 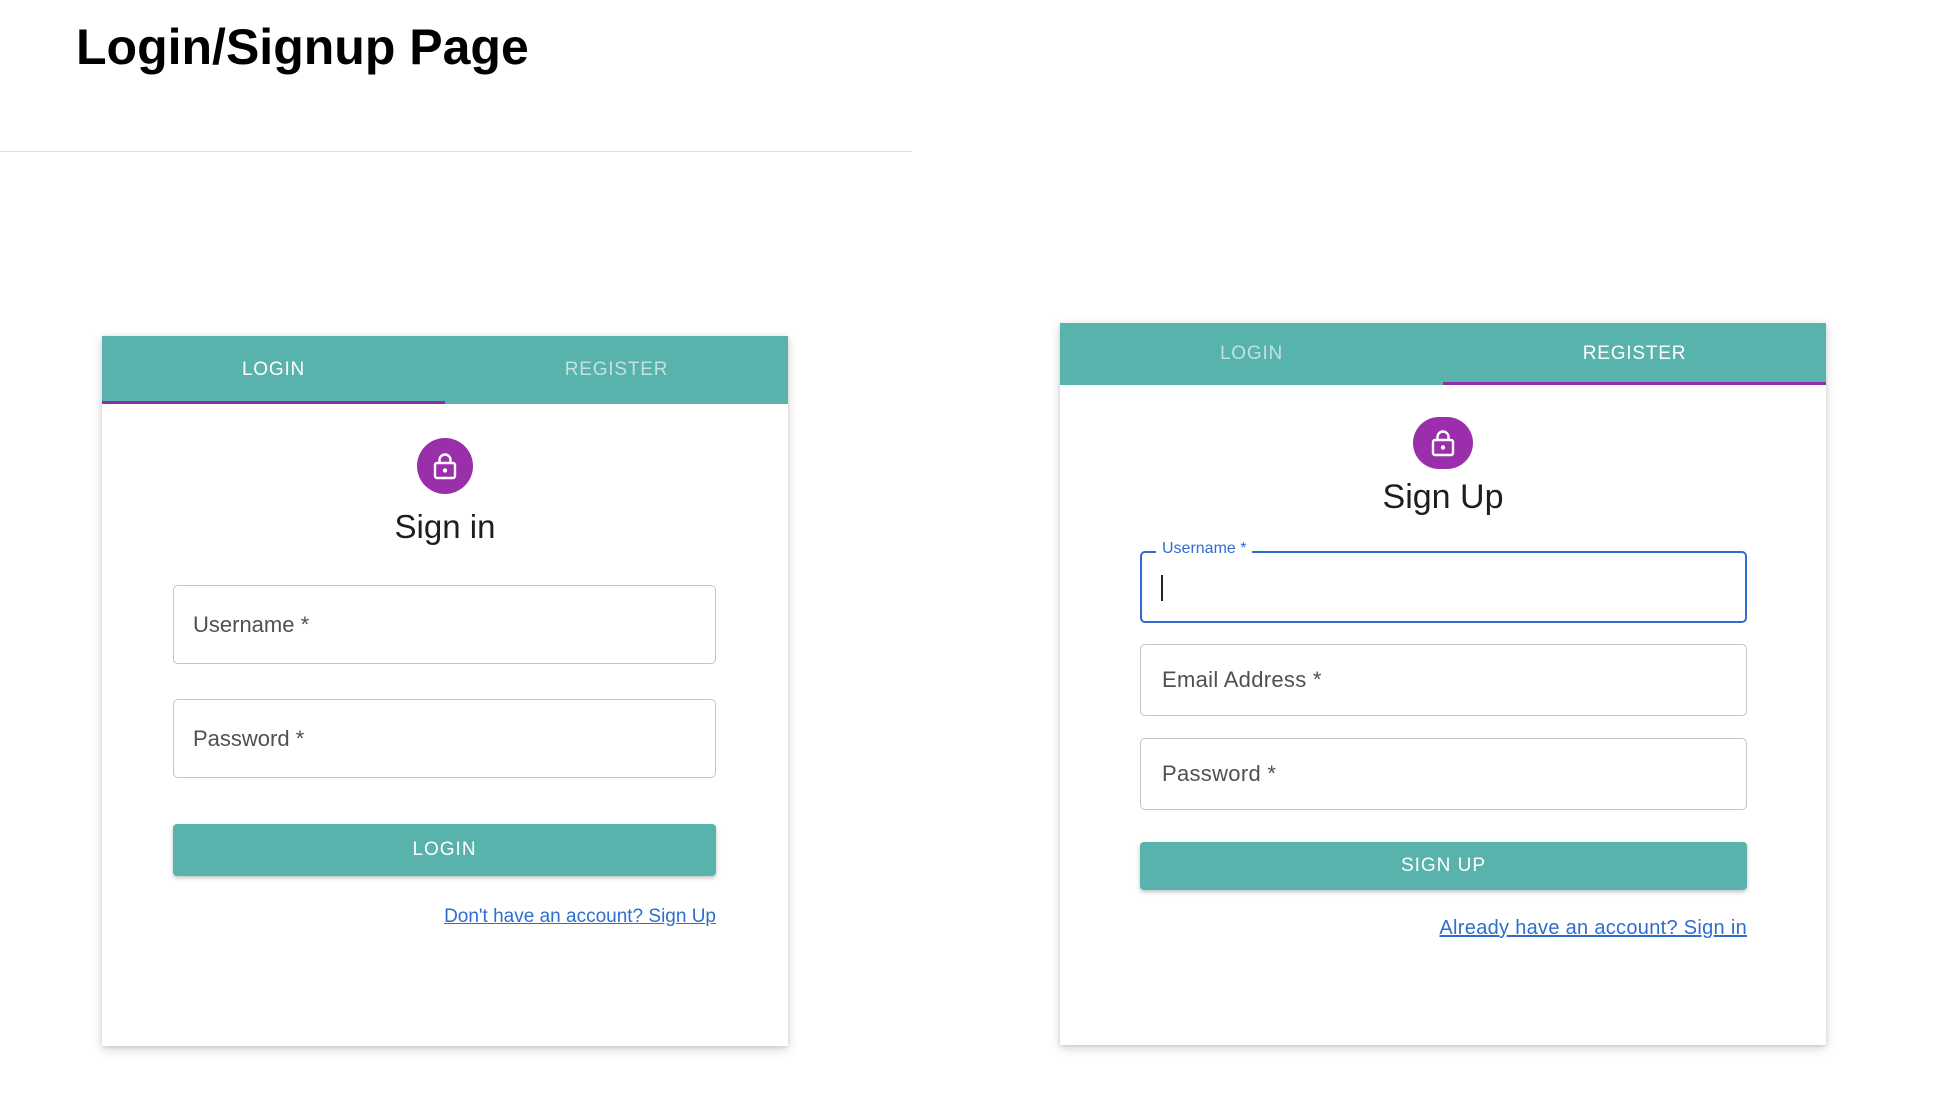 What do you see at coordinates (444, 850) in the screenshot?
I see `login-button: LOGIN` at bounding box center [444, 850].